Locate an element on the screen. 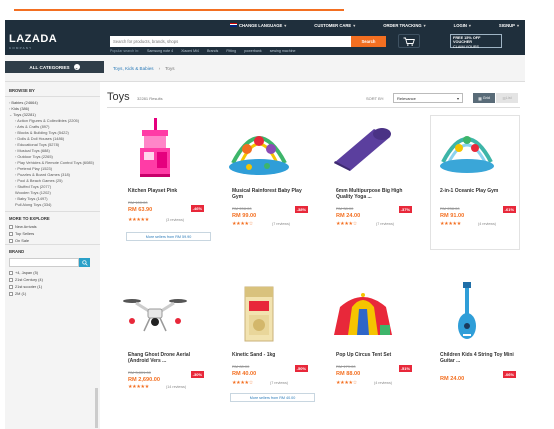 This screenshot has height=429, width=554. product-original-price: RM 238.00 is located at coordinates (450, 208).